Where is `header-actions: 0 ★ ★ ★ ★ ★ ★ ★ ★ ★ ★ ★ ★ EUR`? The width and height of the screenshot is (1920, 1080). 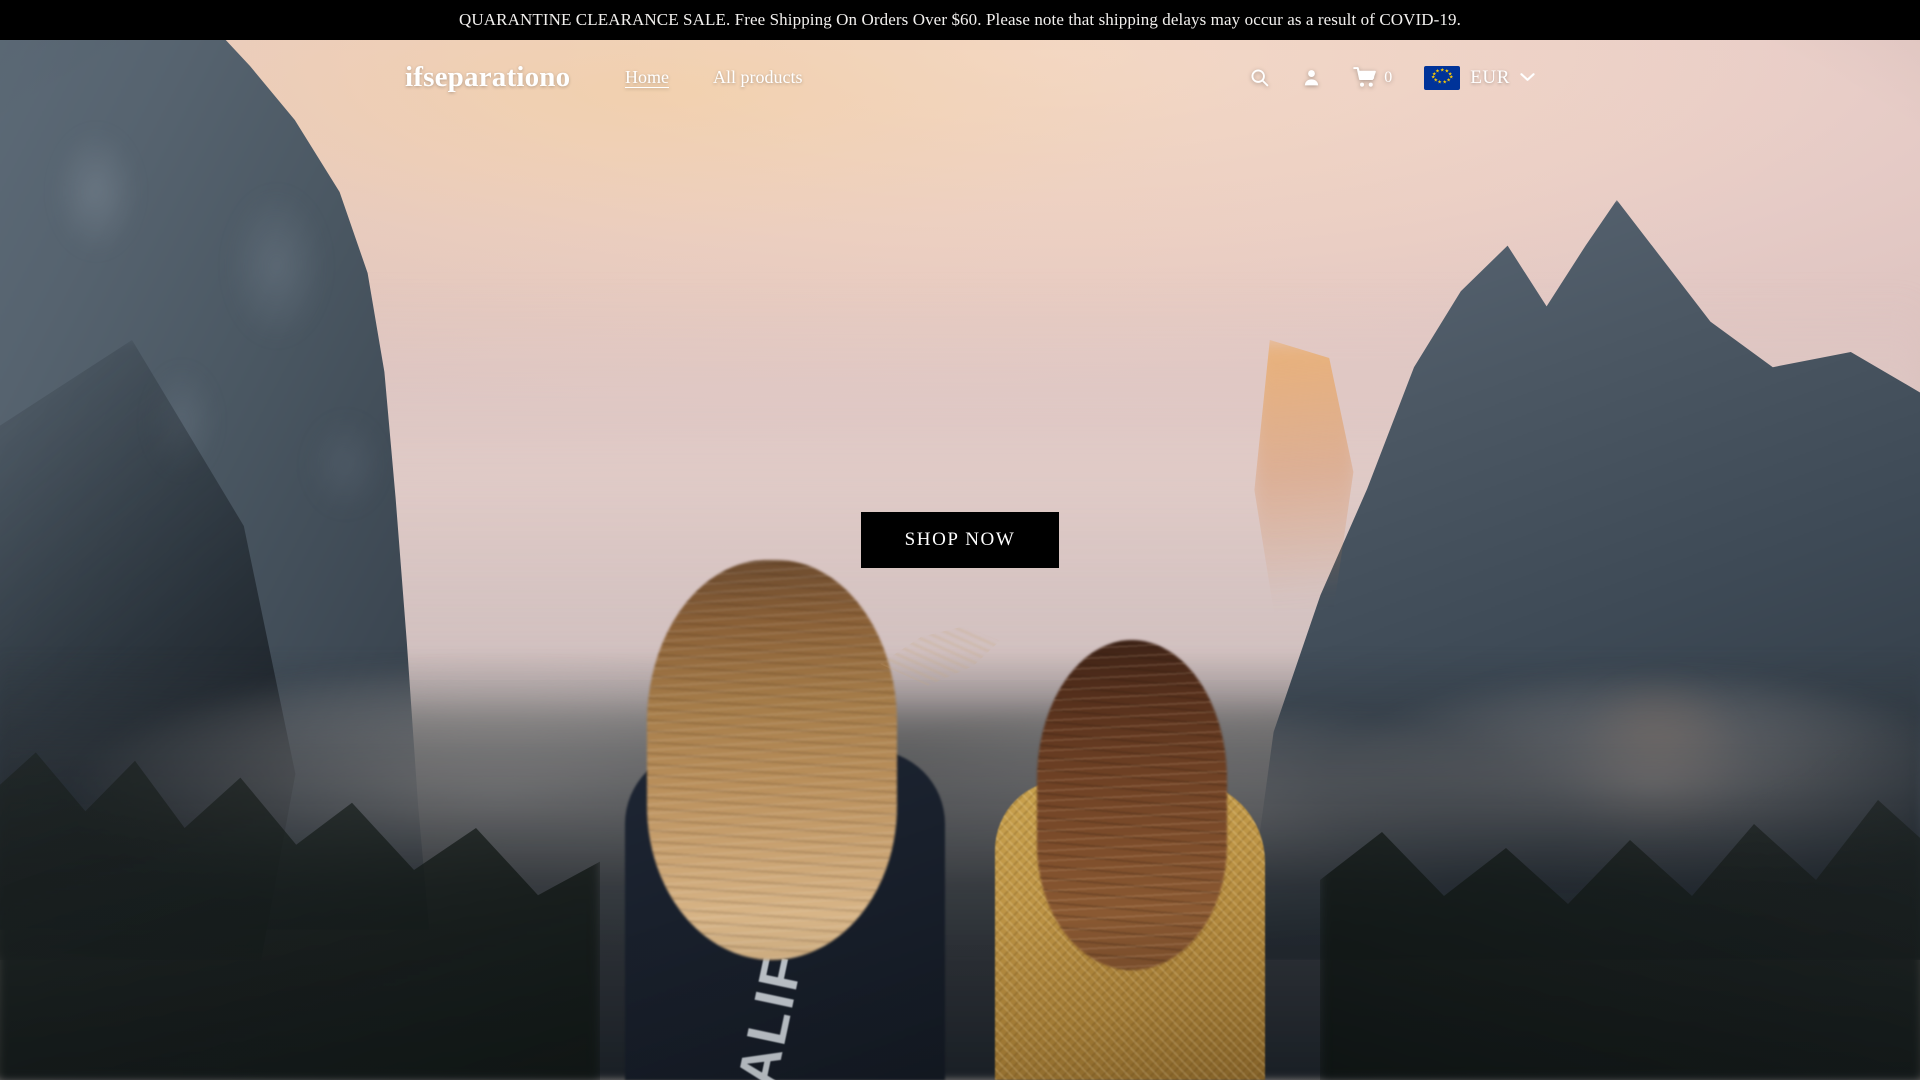
header-actions: 0 ★ ★ ★ ★ ★ ★ ★ ★ ★ ★ ★ ★ EUR is located at coordinates (1392, 77).